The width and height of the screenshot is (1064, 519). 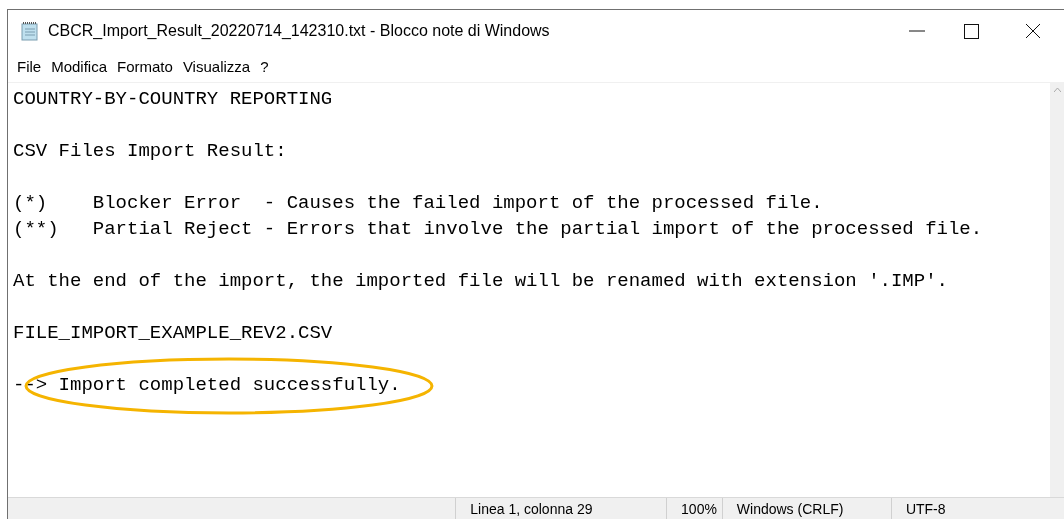 What do you see at coordinates (694, 508) in the screenshot?
I see `status-text: 100%` at bounding box center [694, 508].